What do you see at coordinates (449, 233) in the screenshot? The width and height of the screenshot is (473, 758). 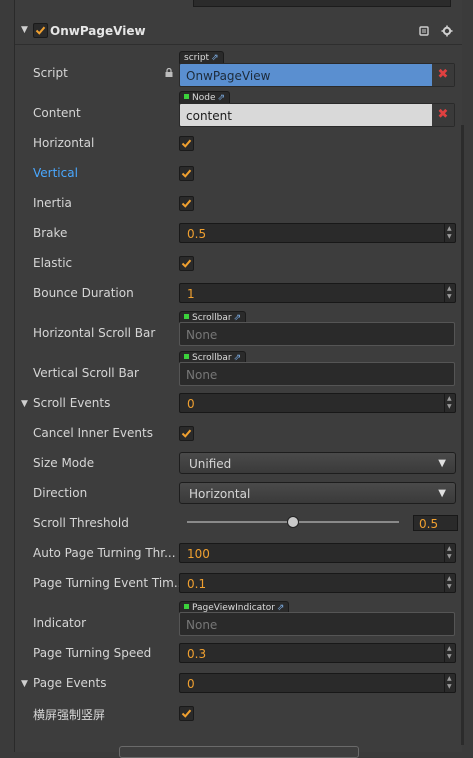 I see `brake-stepper: ▲ ▼` at bounding box center [449, 233].